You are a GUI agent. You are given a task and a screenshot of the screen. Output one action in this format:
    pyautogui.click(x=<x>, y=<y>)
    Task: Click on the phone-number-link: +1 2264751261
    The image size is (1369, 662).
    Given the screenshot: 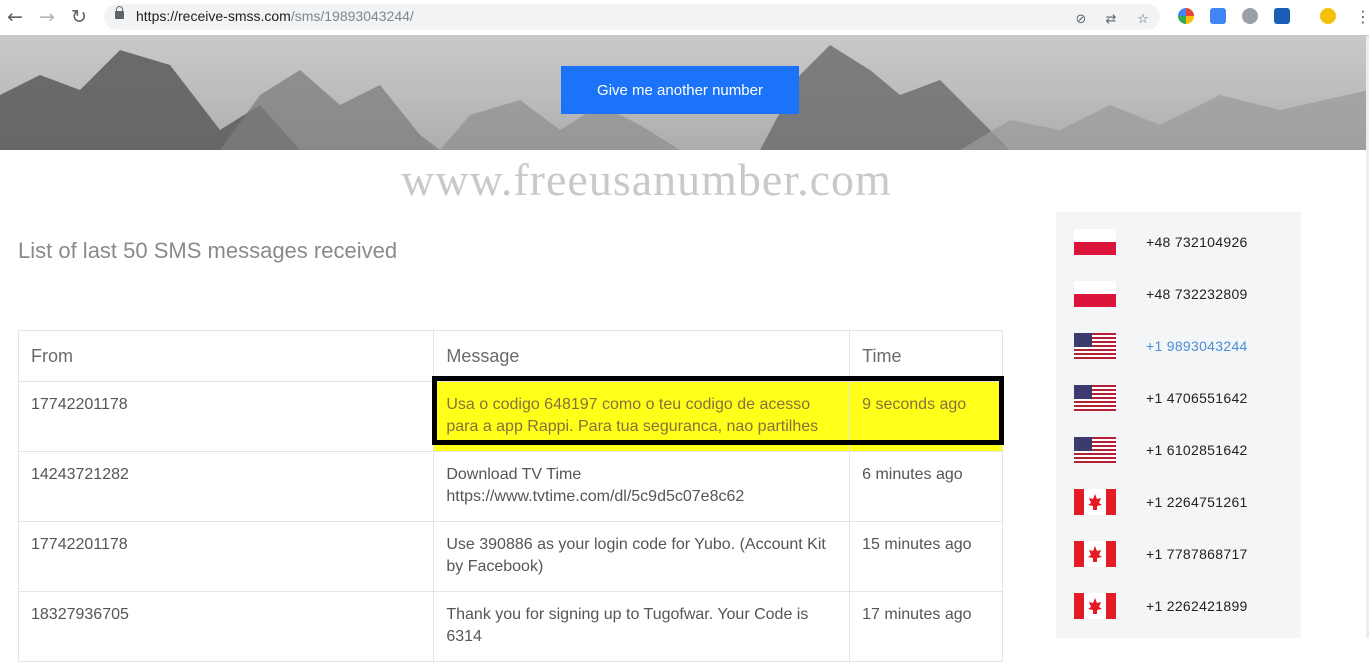 What is the action you would take?
    pyautogui.click(x=1197, y=502)
    